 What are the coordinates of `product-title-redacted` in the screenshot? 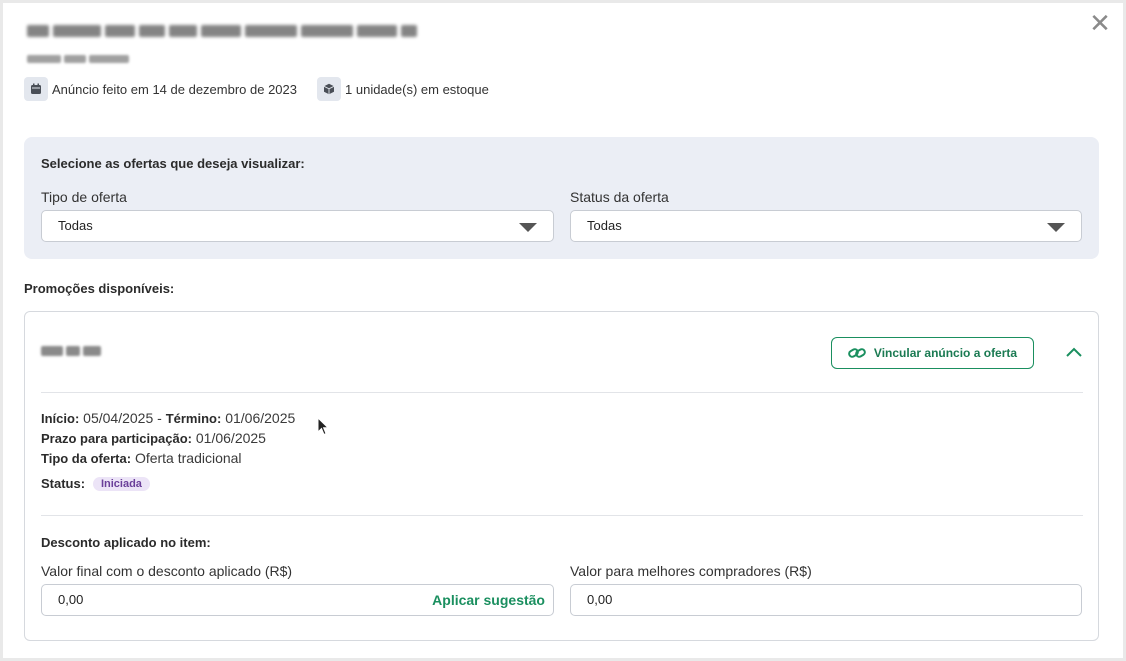 It's located at (222, 31).